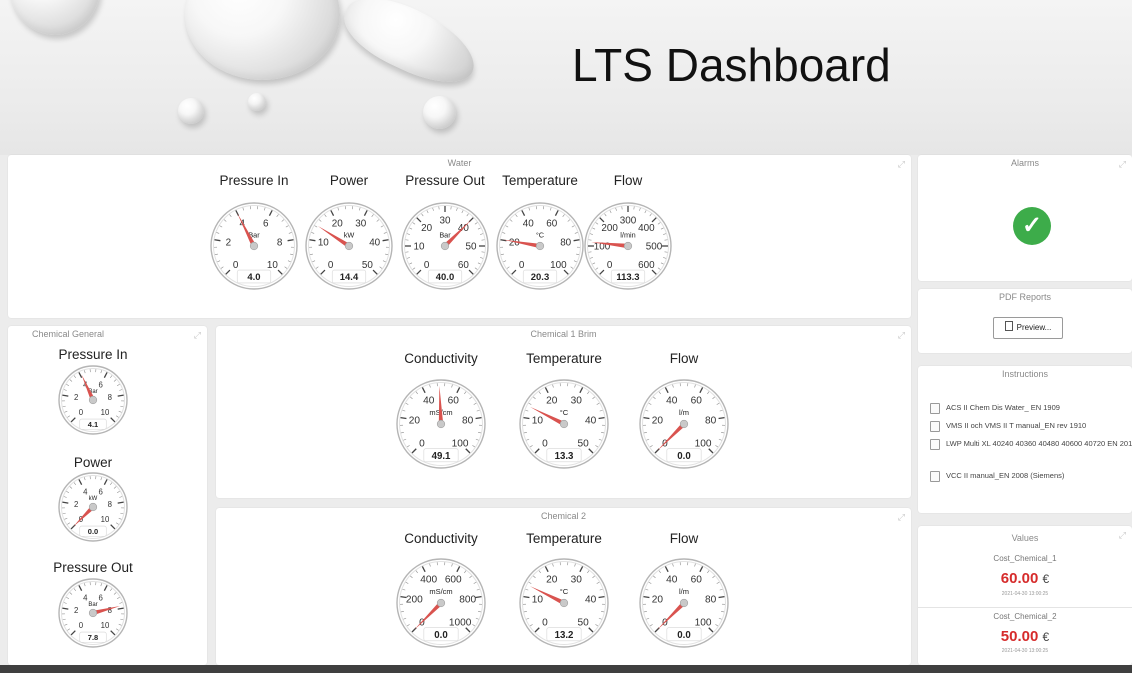  What do you see at coordinates (566, 669) in the screenshot?
I see `bottom-bar` at bounding box center [566, 669].